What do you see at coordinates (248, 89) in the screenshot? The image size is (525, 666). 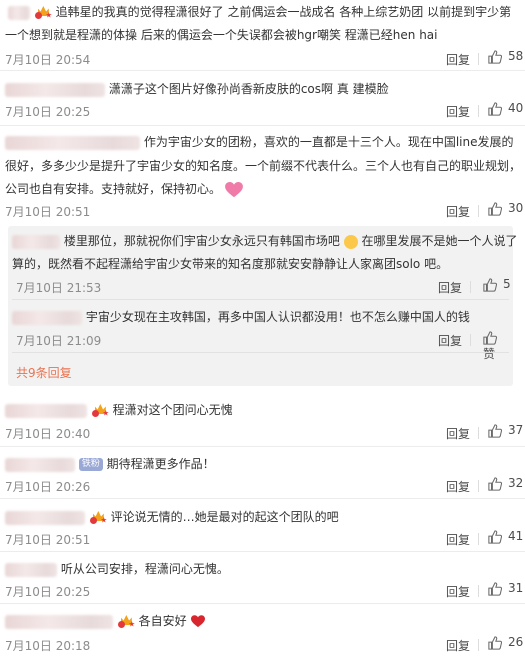 I see `comment-text: 潇潇子这个图片好像孙尚香新皮肤的cos啊 真 建模脸` at bounding box center [248, 89].